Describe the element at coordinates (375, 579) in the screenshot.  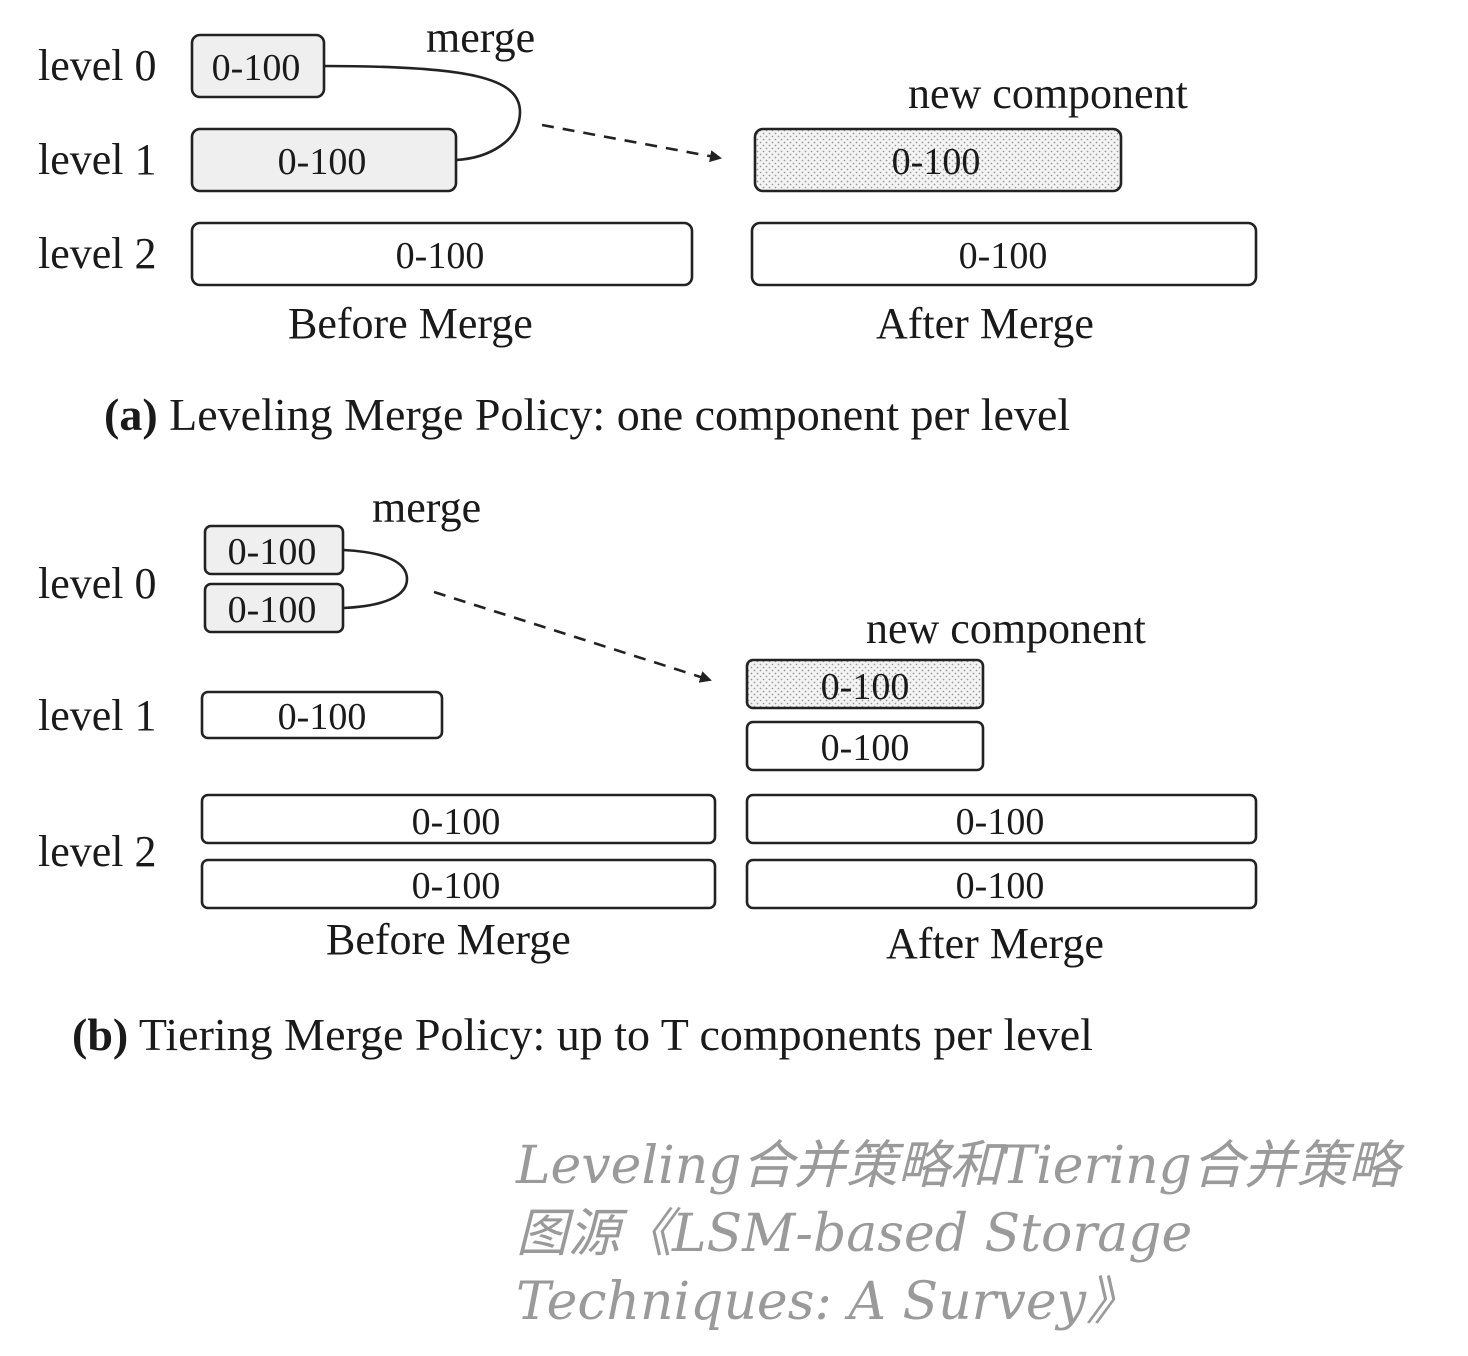
I see `panel-b-merge-curve` at that location.